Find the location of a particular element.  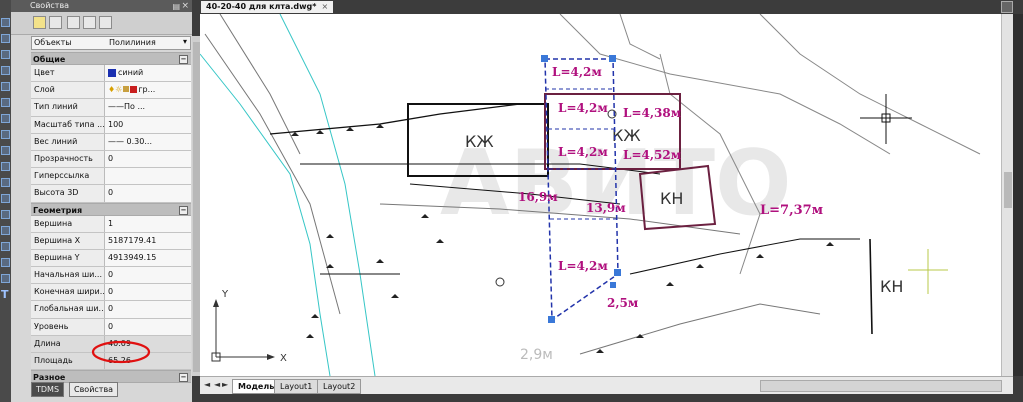

section-general: Общие − is located at coordinates (111, 58).